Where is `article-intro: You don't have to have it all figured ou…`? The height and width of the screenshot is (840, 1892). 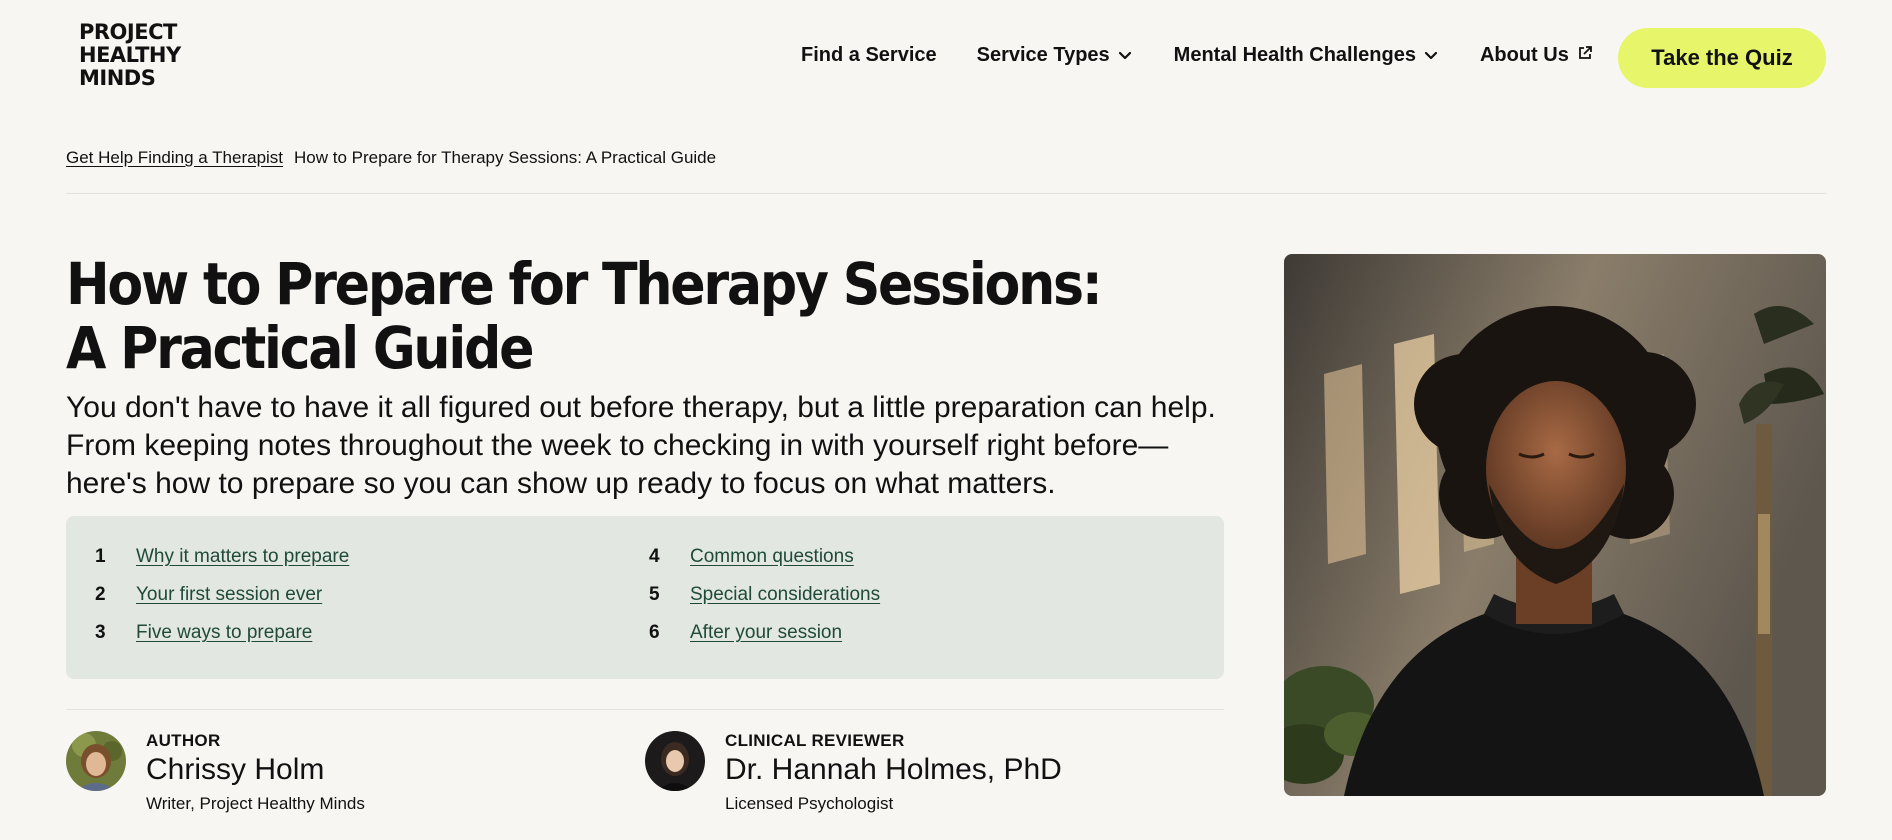 article-intro: You don't have to have it all figured ou… is located at coordinates (641, 445).